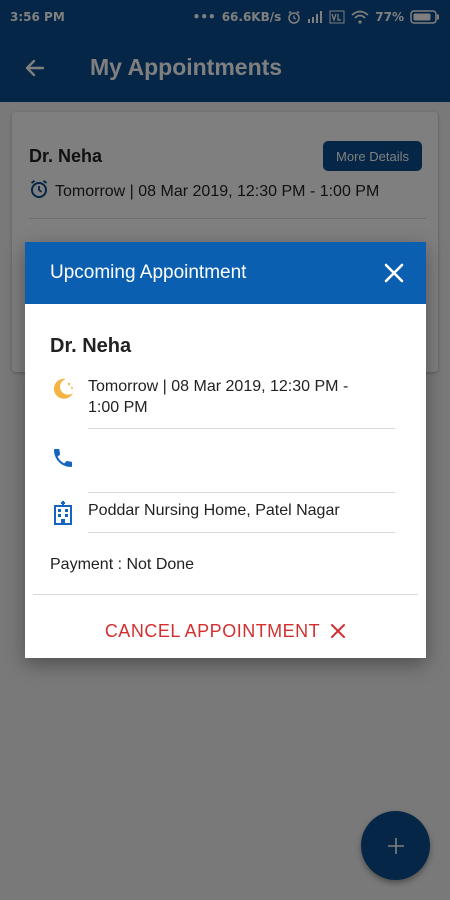 This screenshot has width=450, height=900. What do you see at coordinates (63, 513) in the screenshot?
I see `hospital-icon` at bounding box center [63, 513].